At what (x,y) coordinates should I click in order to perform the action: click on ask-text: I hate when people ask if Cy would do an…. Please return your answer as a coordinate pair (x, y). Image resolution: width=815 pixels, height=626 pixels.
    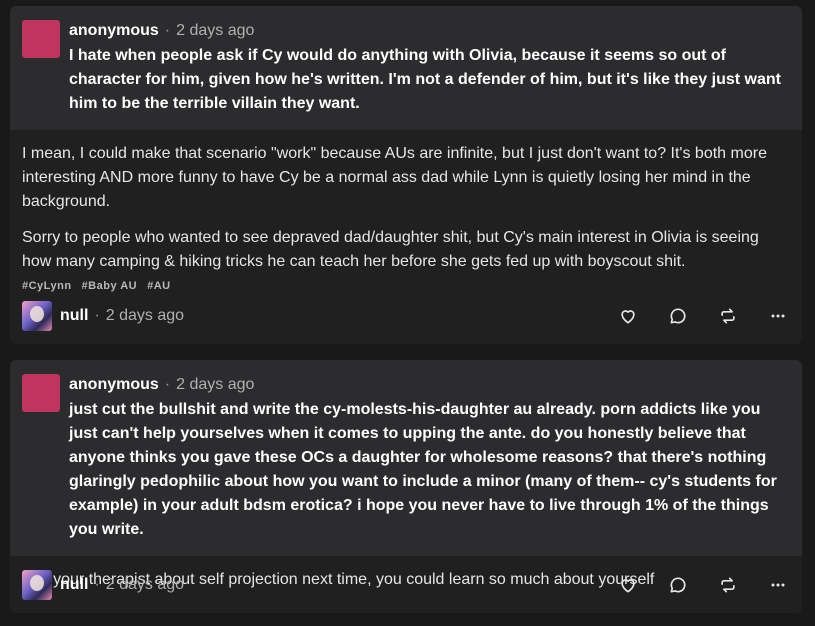
    Looking at the image, I should click on (425, 79).